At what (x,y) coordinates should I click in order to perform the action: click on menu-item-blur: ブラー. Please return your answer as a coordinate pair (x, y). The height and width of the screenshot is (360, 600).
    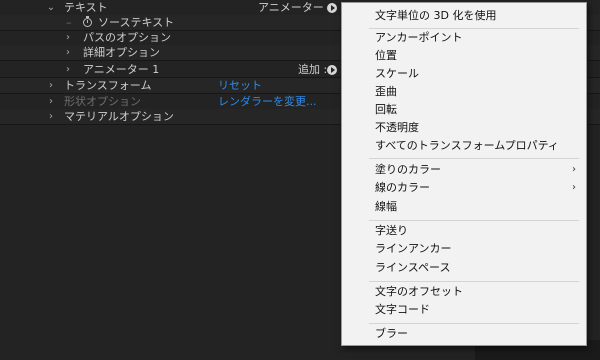
    Looking at the image, I should click on (464, 334).